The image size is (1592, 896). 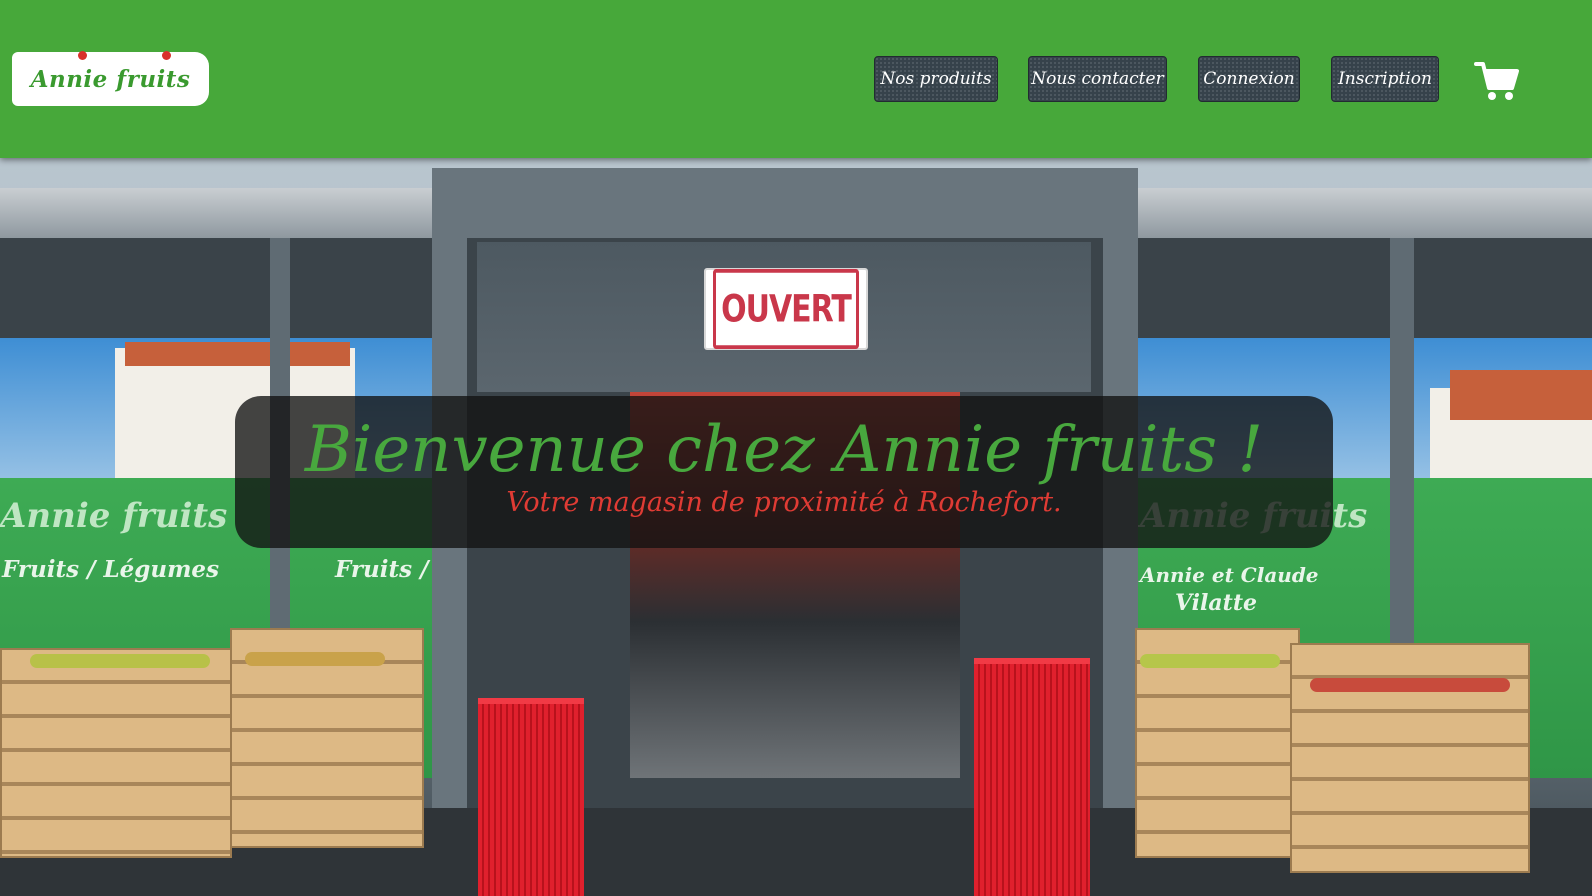 What do you see at coordinates (1249, 79) in the screenshot?
I see `nav-button-connexion: Connexion` at bounding box center [1249, 79].